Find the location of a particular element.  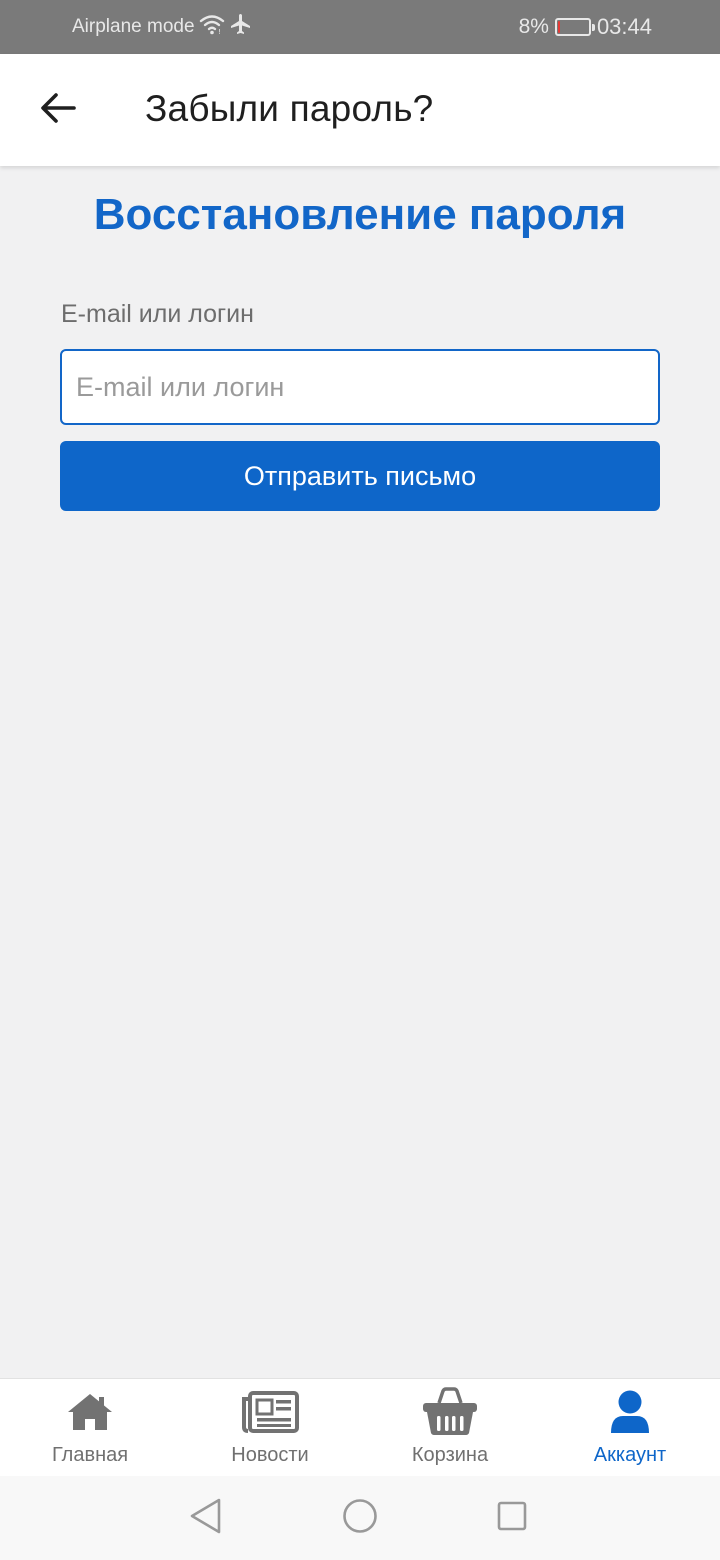

recovery-heading: Восстановление пароля is located at coordinates (360, 214).